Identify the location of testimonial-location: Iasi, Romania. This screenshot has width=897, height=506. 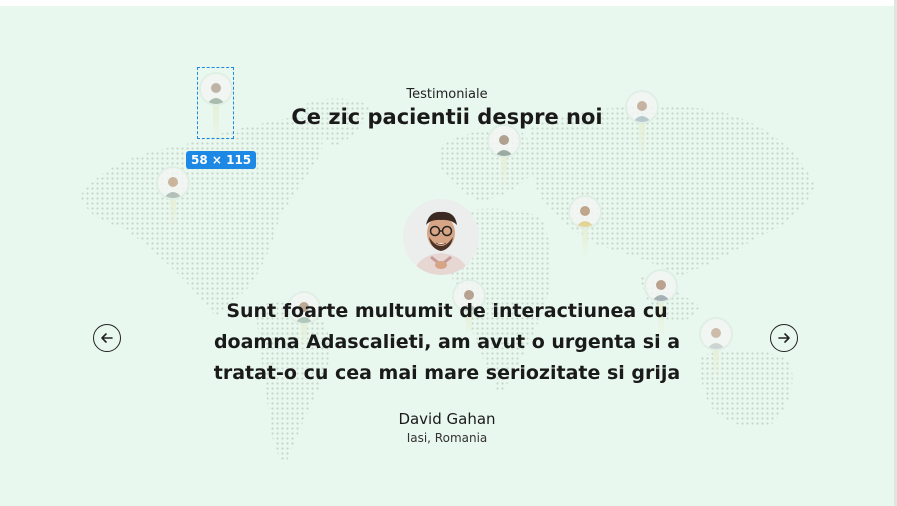
(447, 438).